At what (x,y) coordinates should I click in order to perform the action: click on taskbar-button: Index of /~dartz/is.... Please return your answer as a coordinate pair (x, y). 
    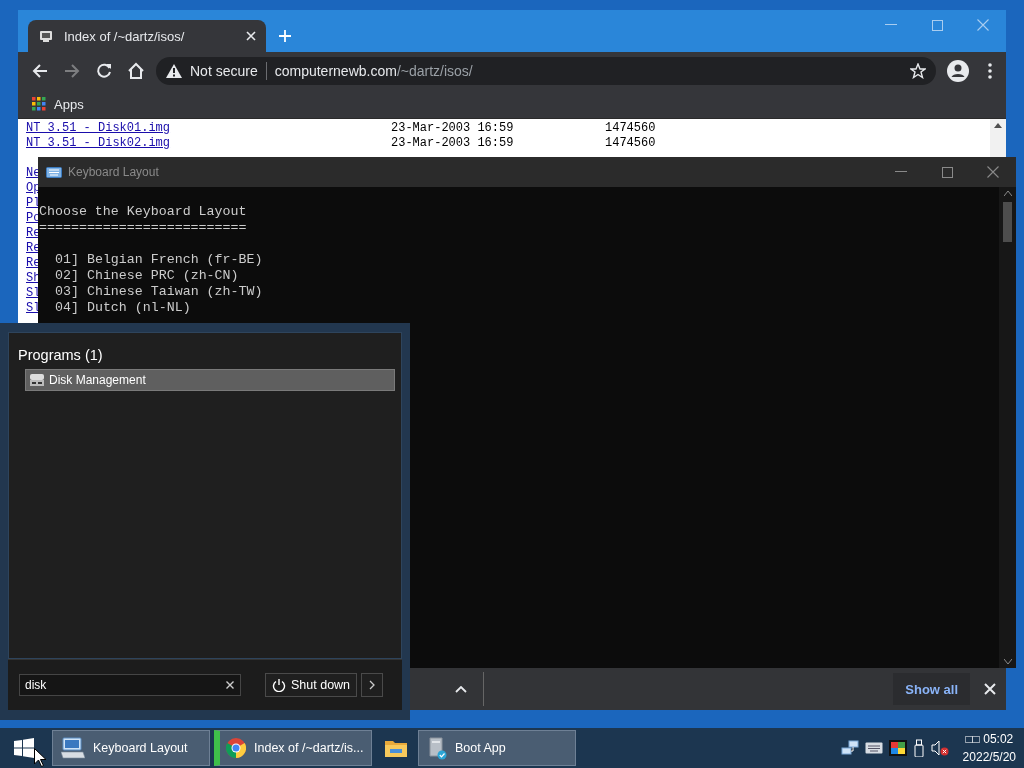
    Looking at the image, I should click on (293, 748).